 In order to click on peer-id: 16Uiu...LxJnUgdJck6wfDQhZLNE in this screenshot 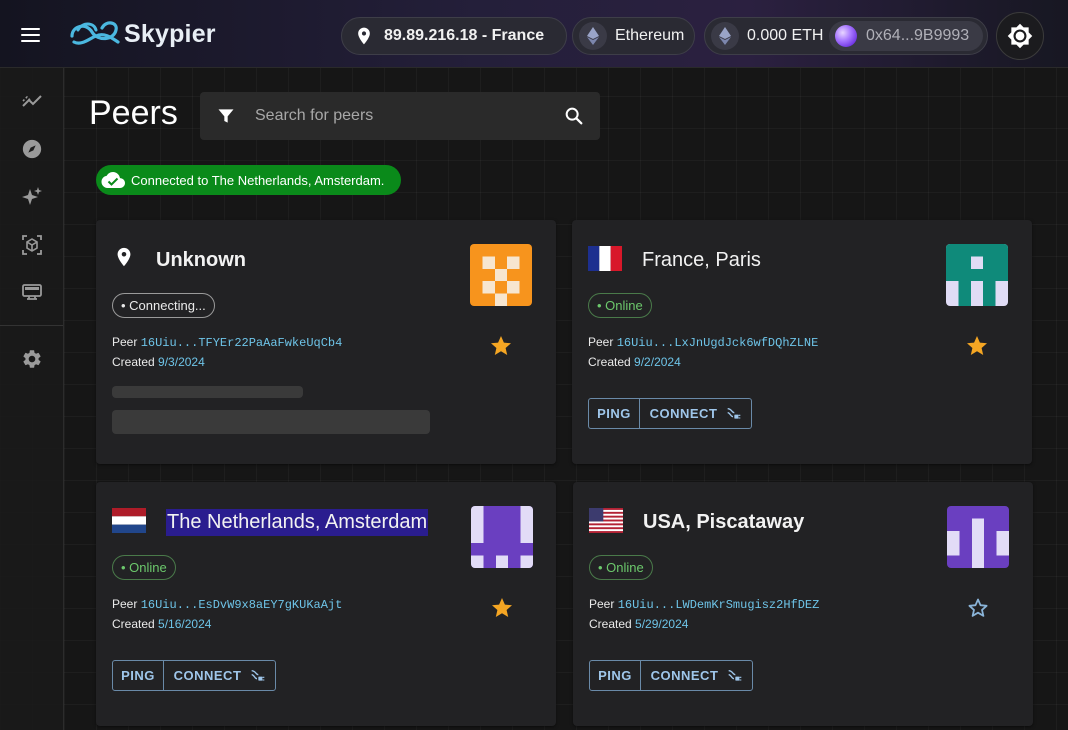, I will do `click(718, 343)`.